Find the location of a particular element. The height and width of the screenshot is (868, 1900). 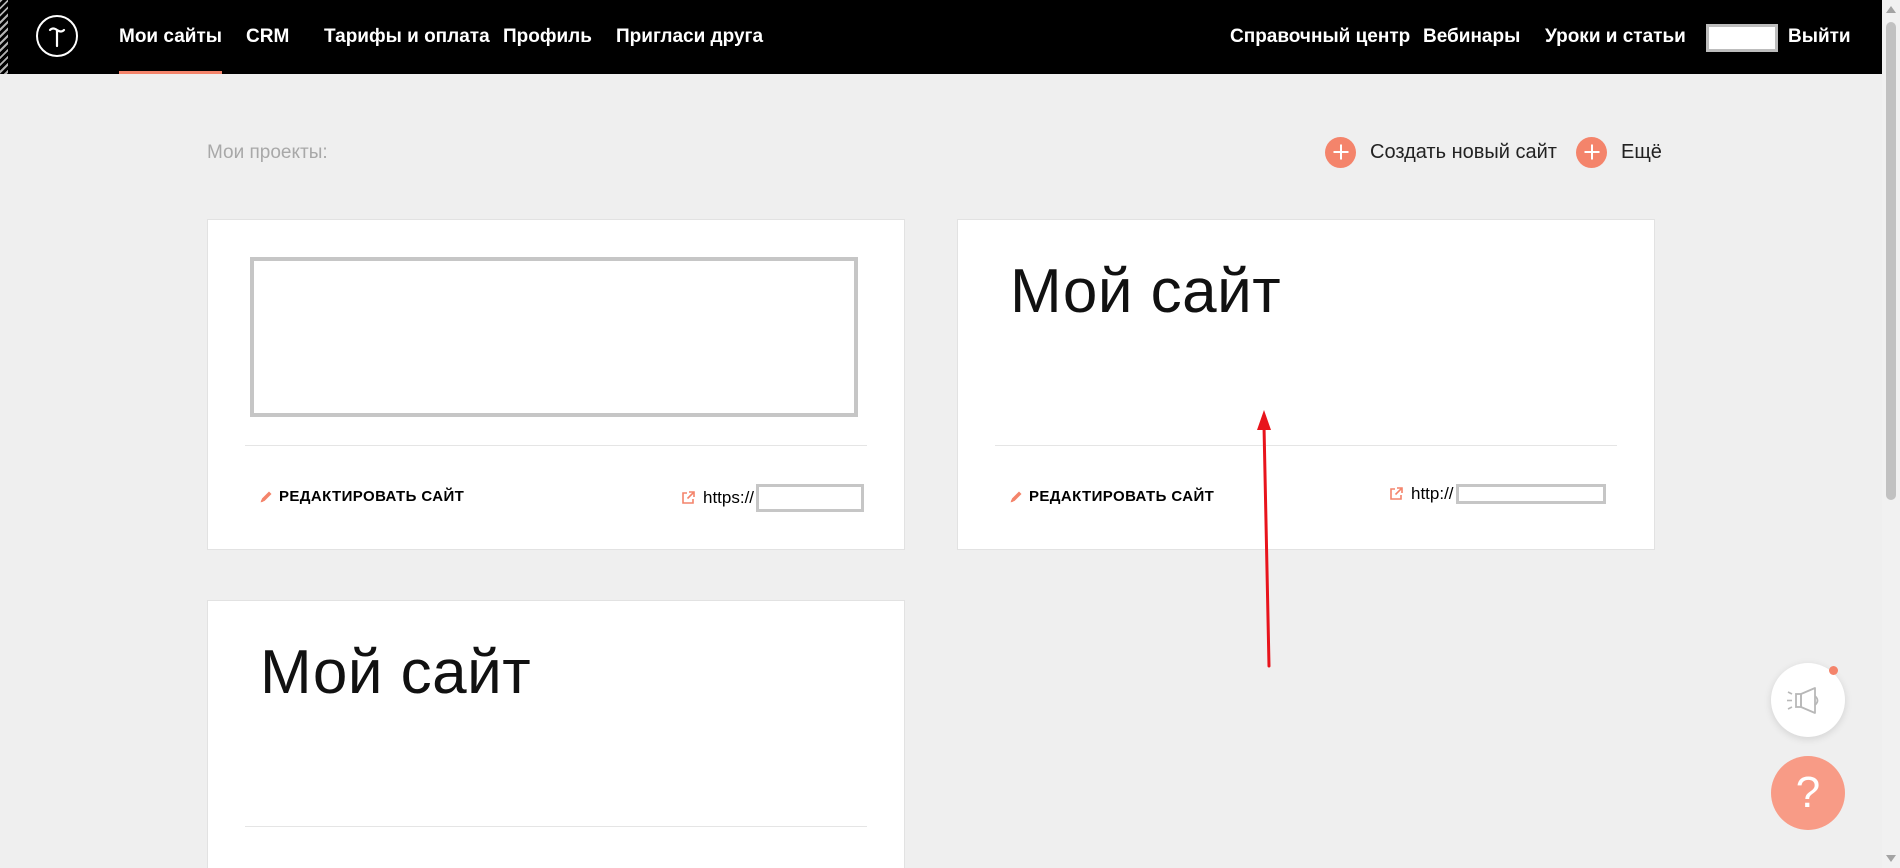

annotation-arrow is located at coordinates (1264, 539).